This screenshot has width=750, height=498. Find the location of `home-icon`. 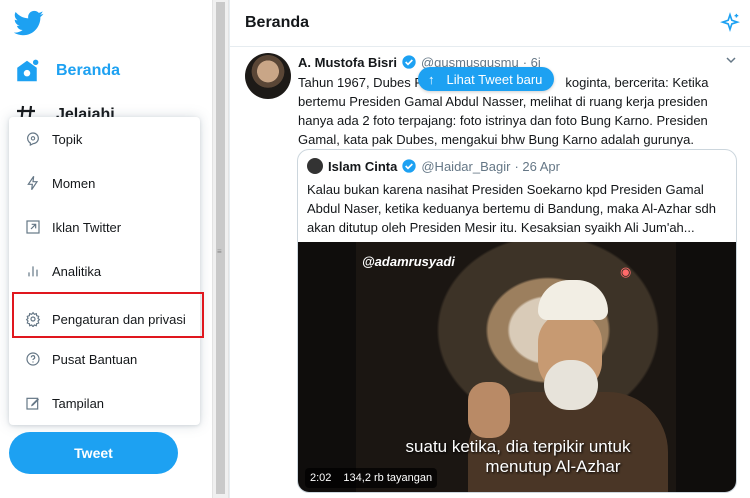

home-icon is located at coordinates (28, 70).